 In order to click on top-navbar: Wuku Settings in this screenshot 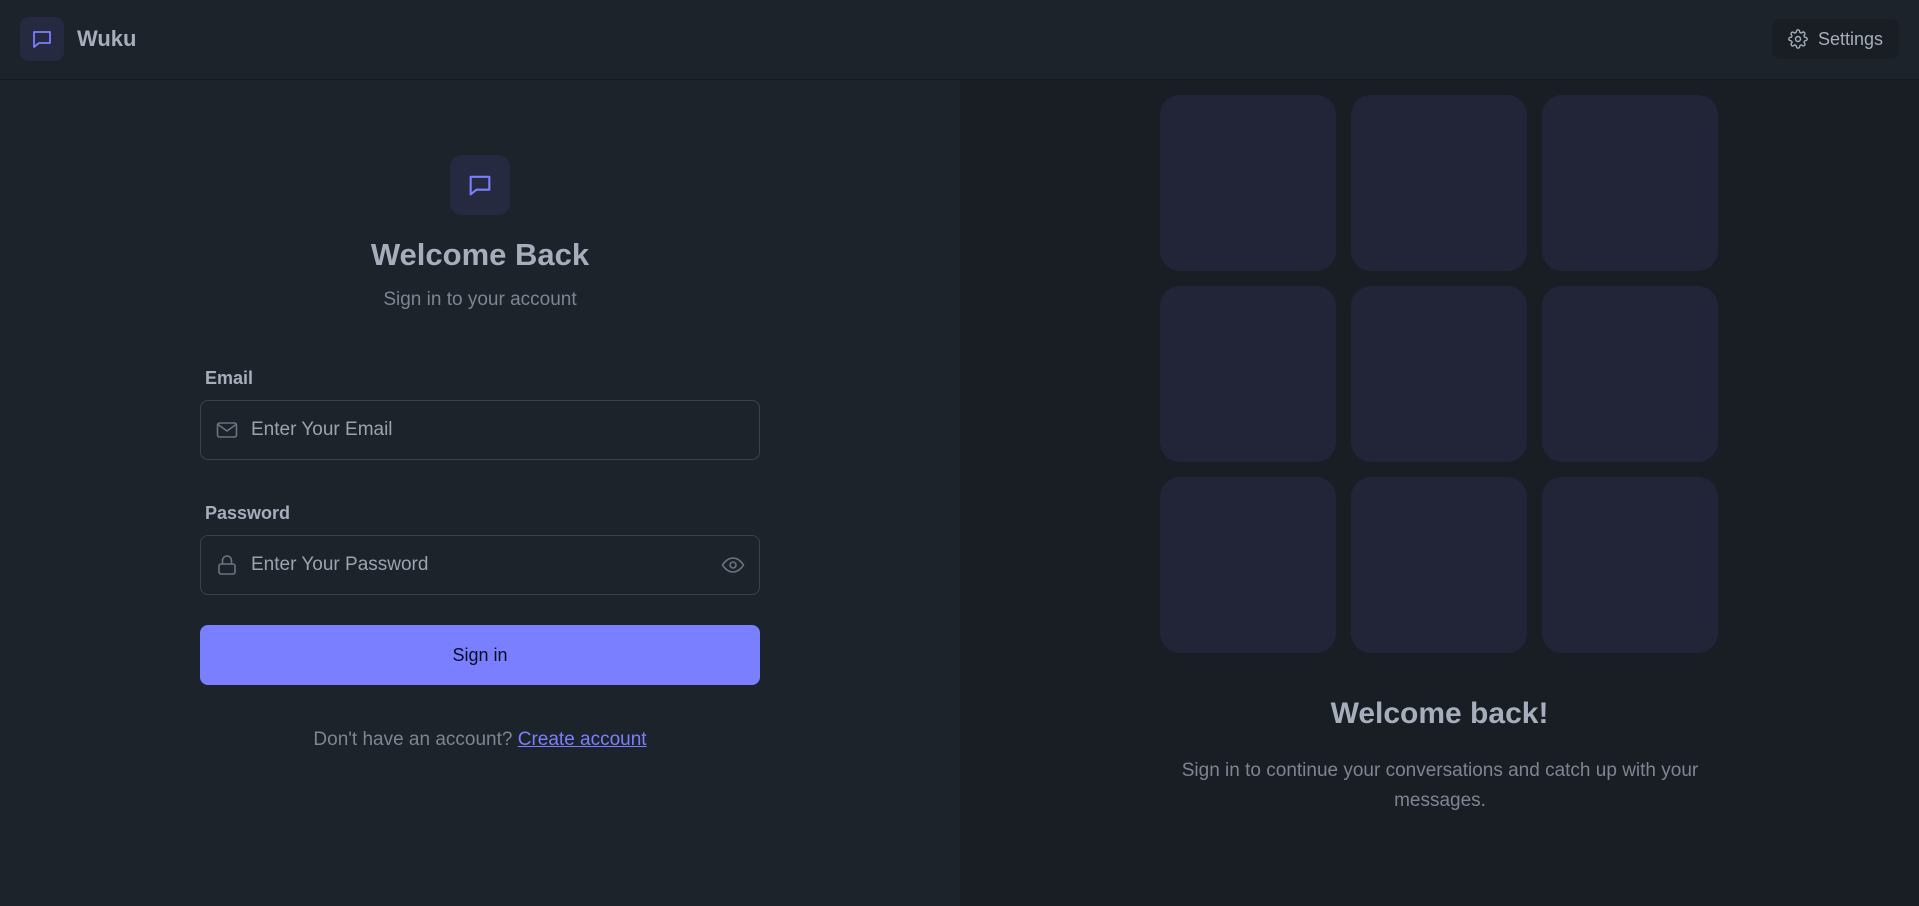, I will do `click(959, 40)`.